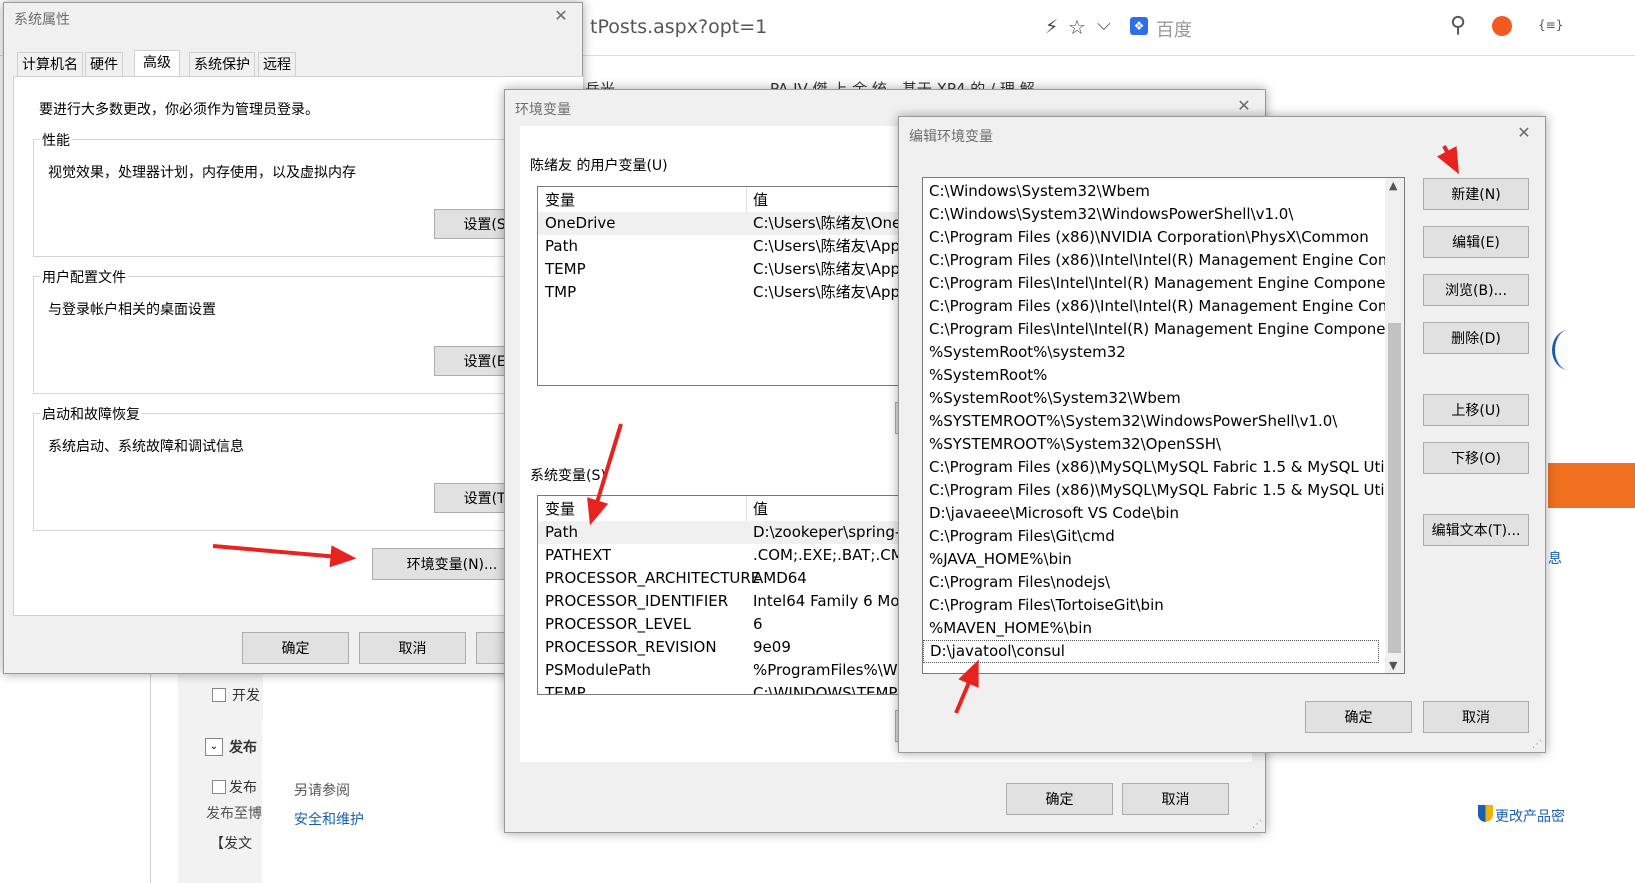 This screenshot has width=1635, height=883. Describe the element at coordinates (747, 292) in the screenshot. I see `list-item: TMP C:\Users\陈绪友\AppD` at that location.